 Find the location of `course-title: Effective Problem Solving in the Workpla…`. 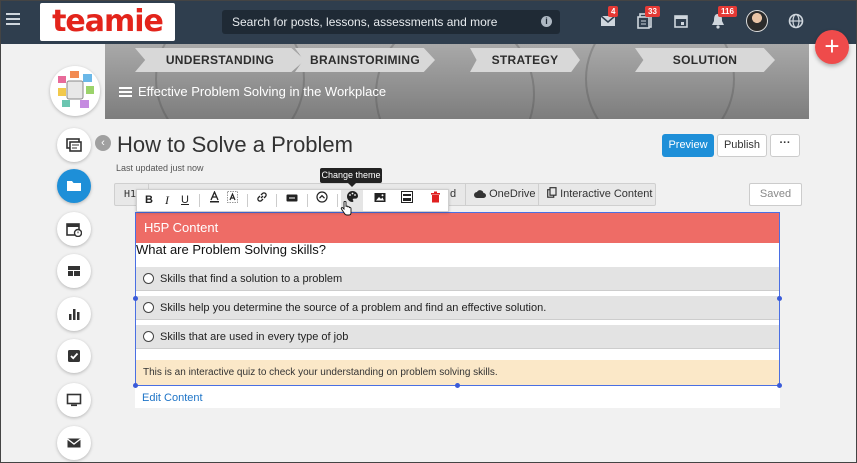

course-title: Effective Problem Solving in the Workpla… is located at coordinates (262, 92).